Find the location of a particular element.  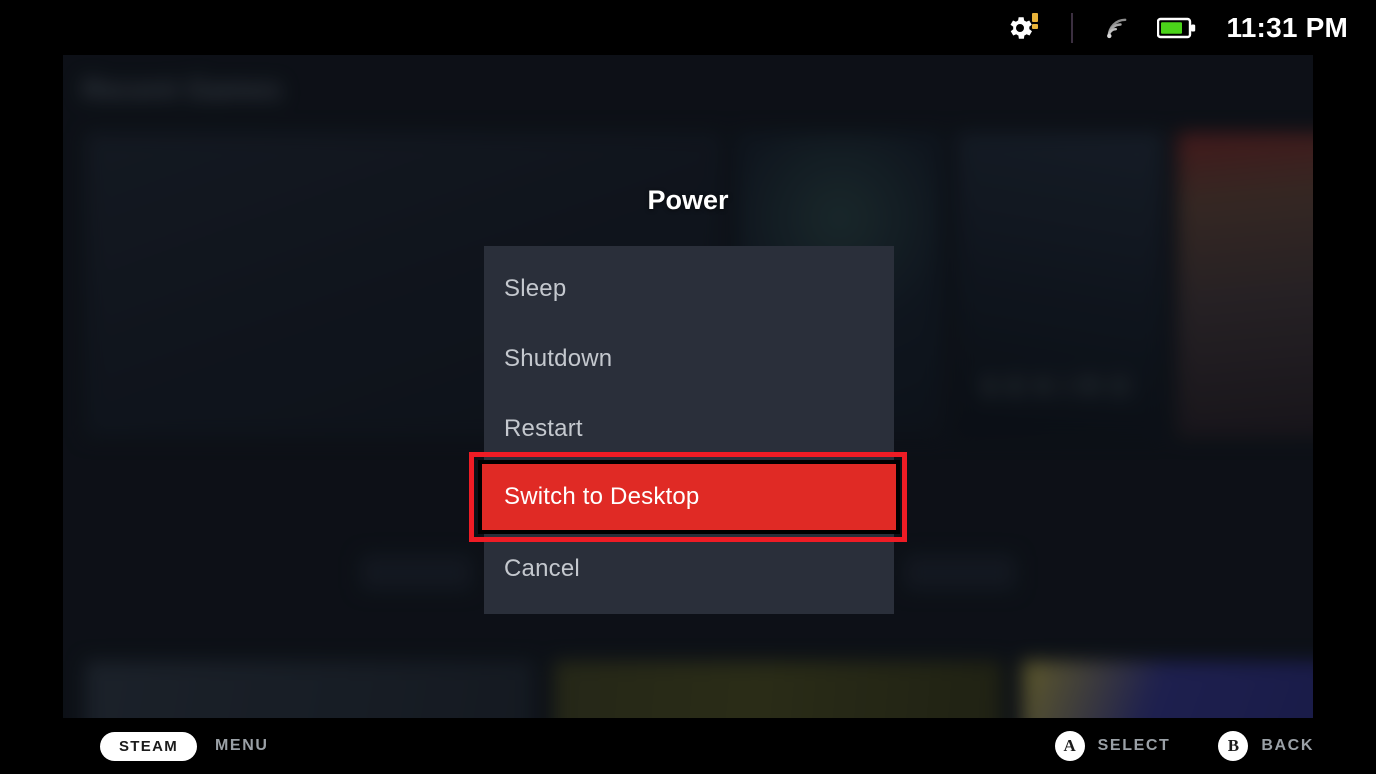

menu-item-cancel: Cancel is located at coordinates (689, 569).